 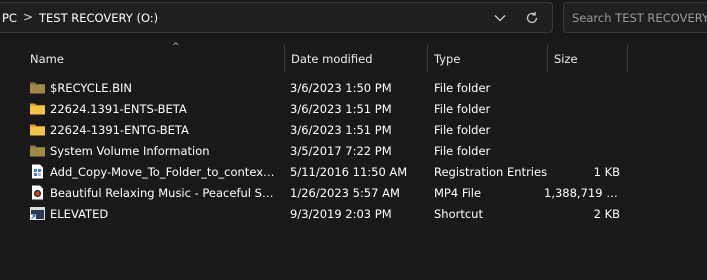 I want to click on file-type: MP4 File, so click(x=458, y=193).